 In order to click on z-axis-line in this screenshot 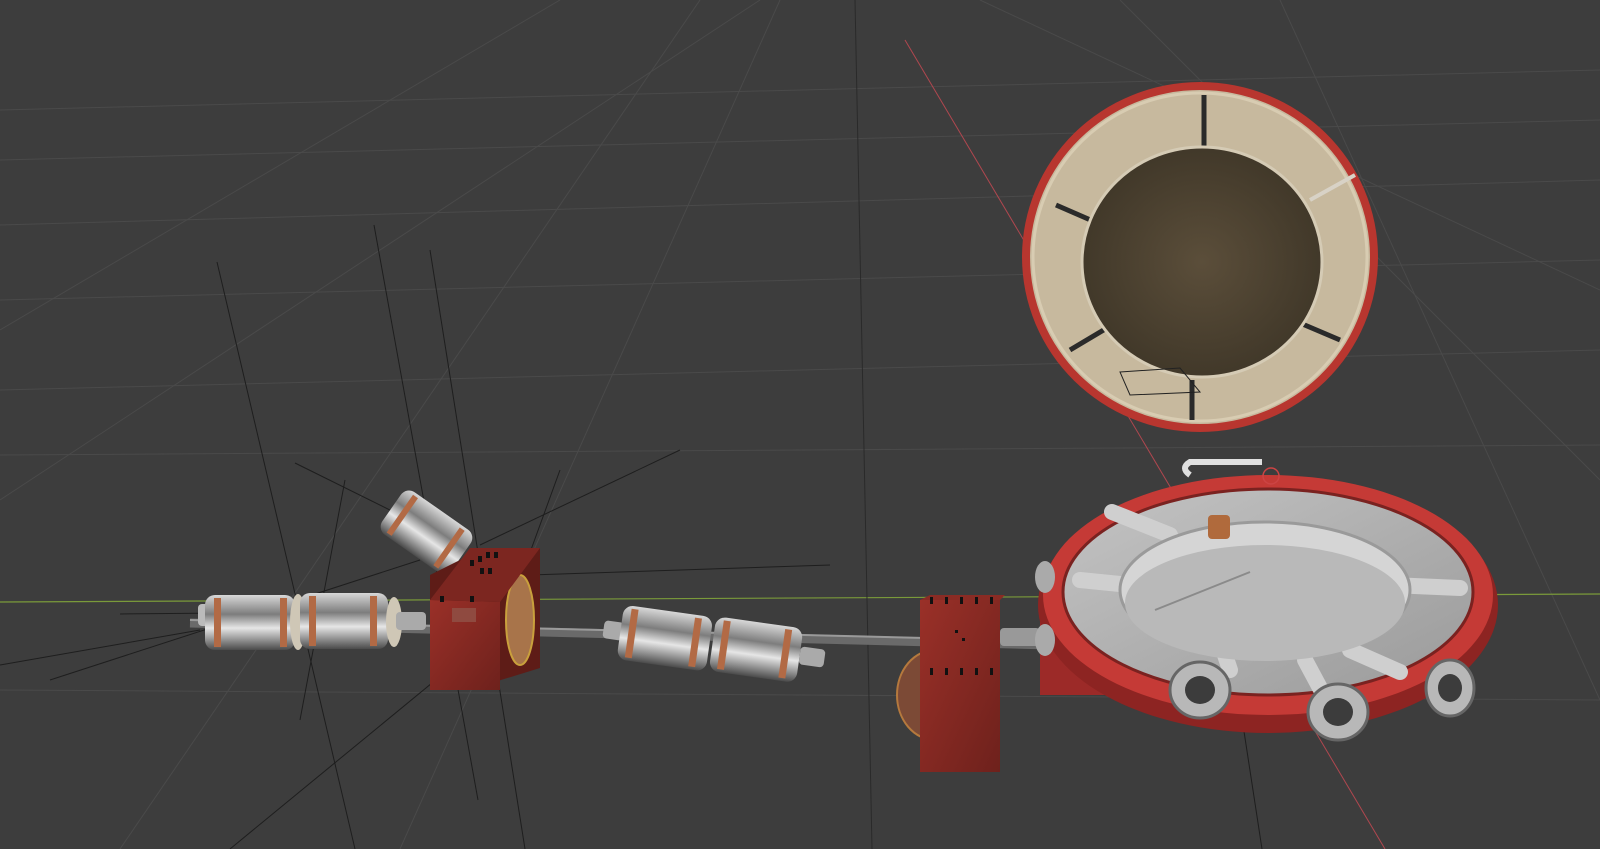, I will do `click(863, 424)`.